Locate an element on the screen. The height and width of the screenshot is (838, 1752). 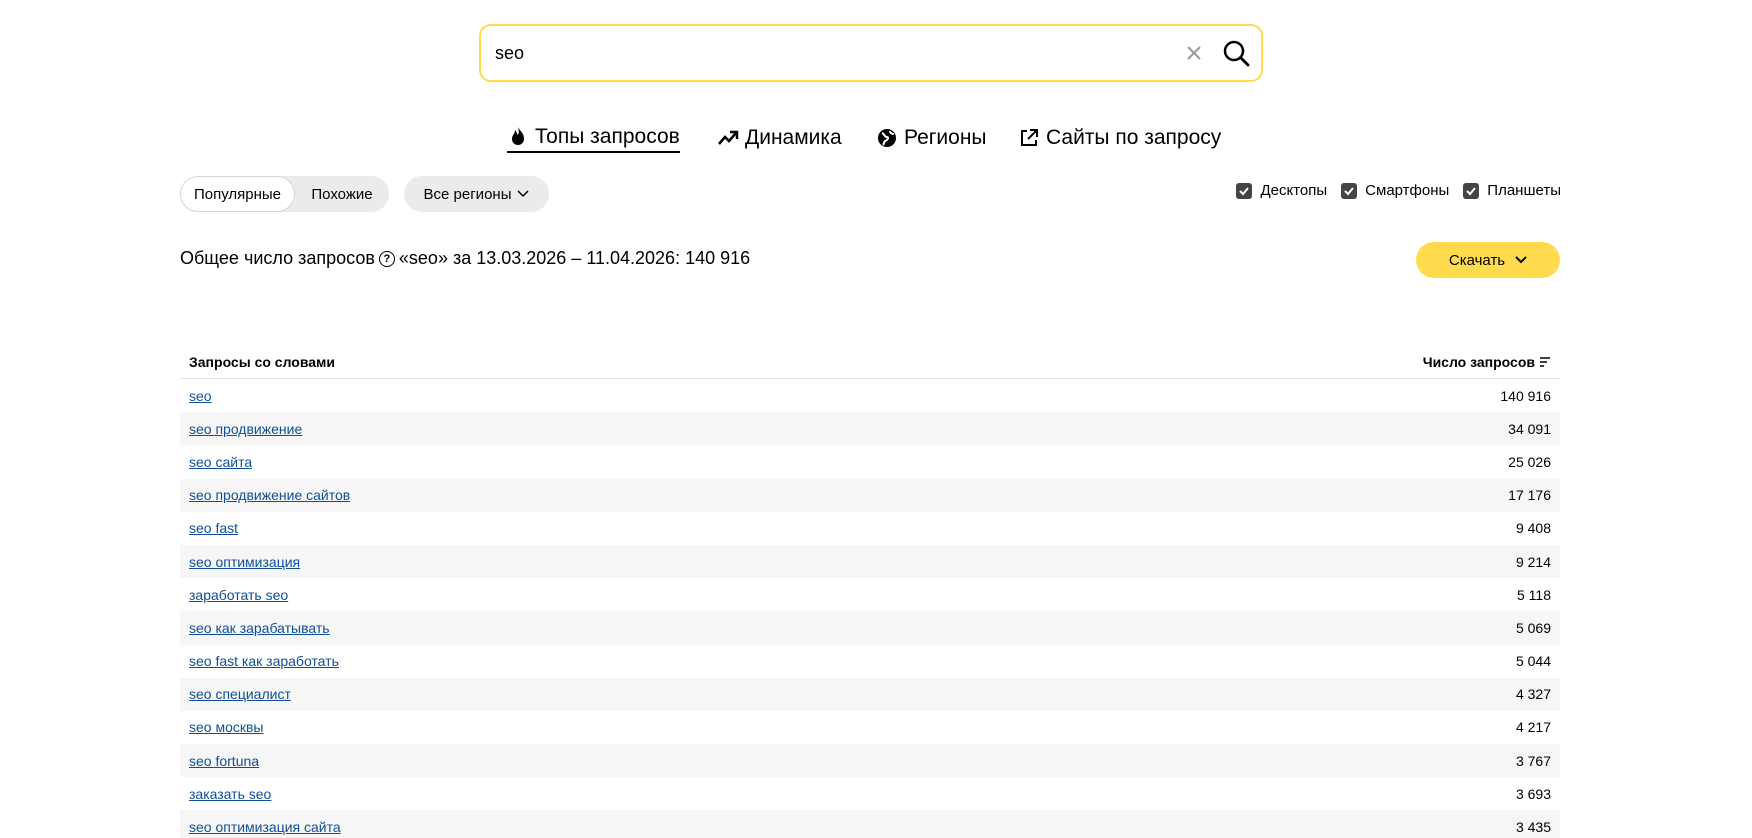
tab-label: Топы запросов is located at coordinates (607, 136).